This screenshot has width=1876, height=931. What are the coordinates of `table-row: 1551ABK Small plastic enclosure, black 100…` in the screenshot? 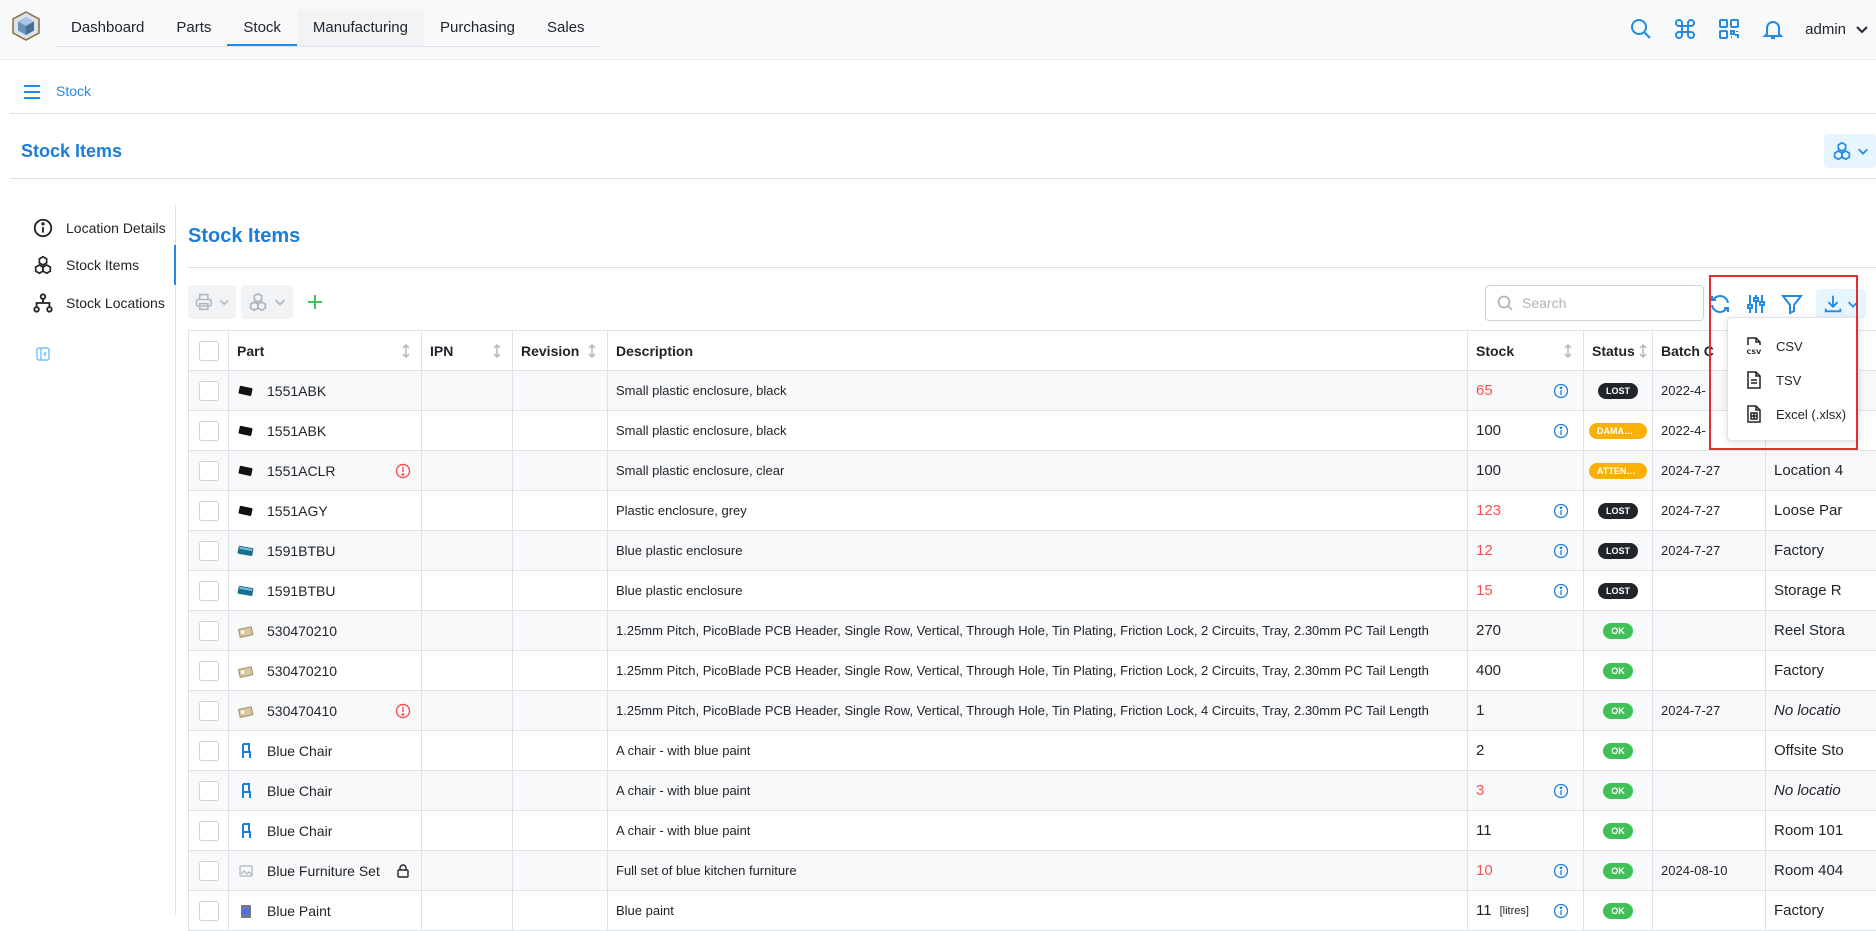 It's located at (1032, 431).